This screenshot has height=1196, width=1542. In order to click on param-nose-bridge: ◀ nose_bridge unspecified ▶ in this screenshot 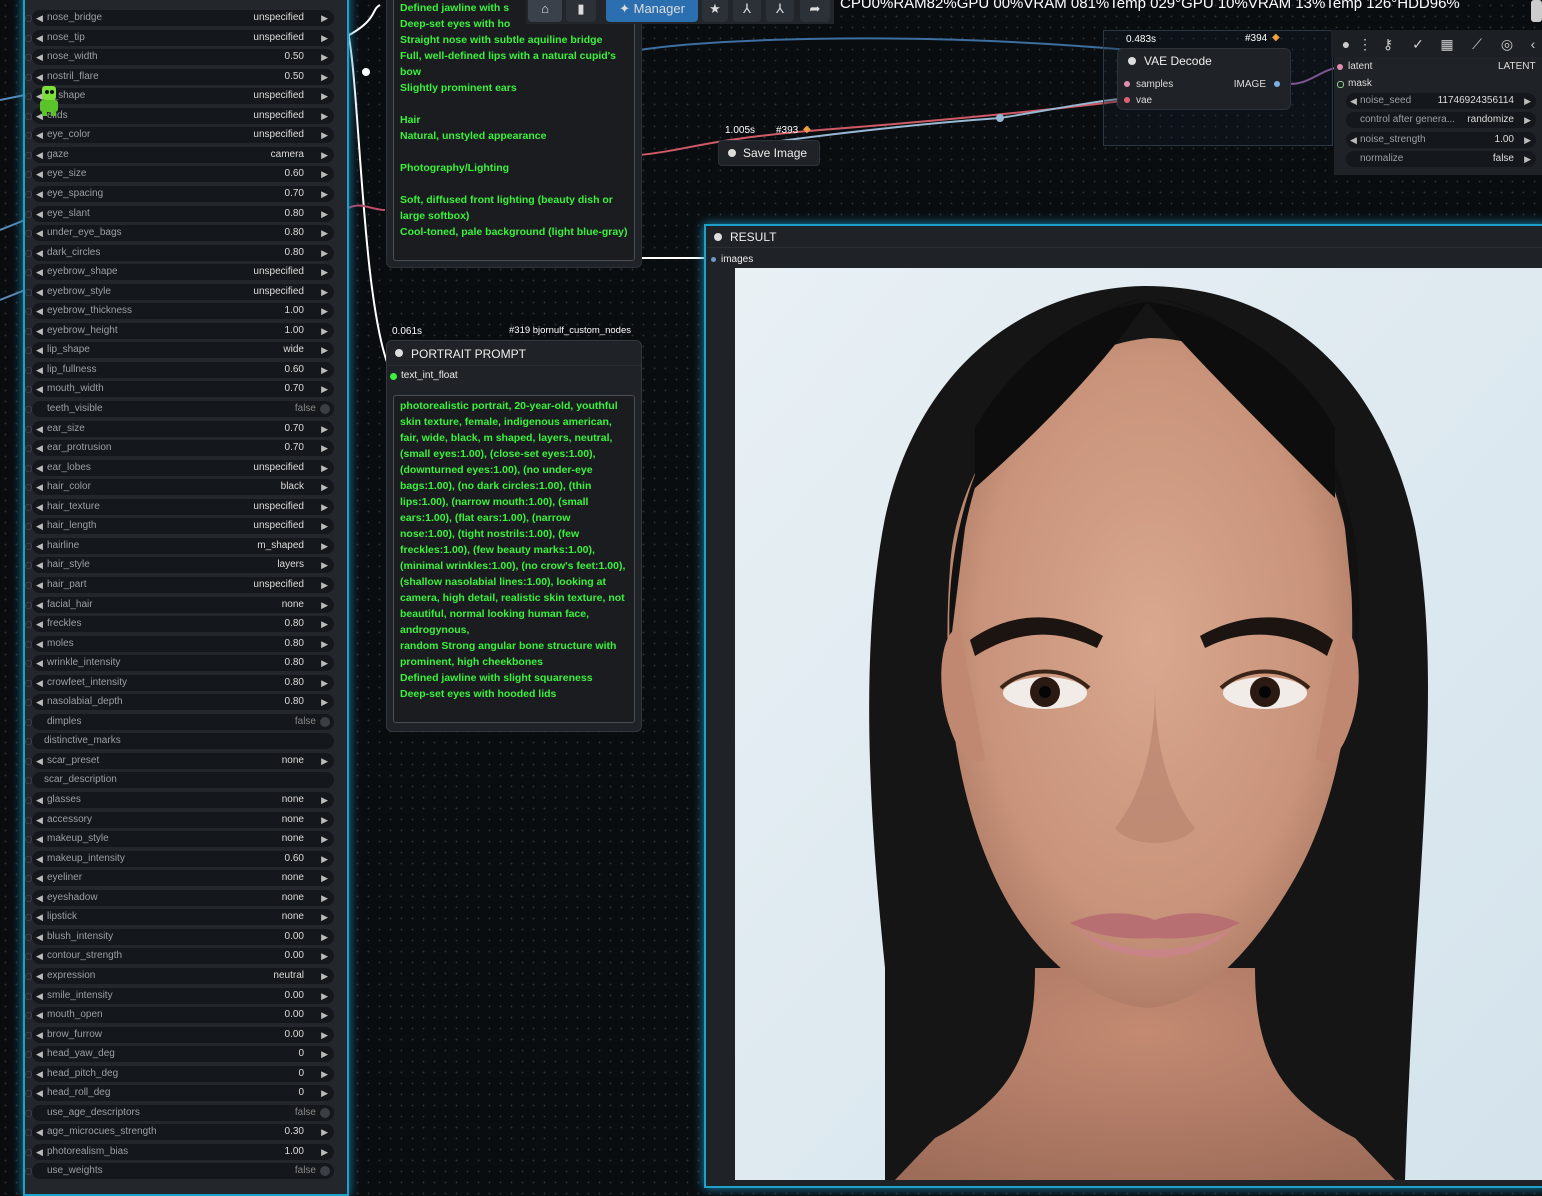, I will do `click(179, 18)`.